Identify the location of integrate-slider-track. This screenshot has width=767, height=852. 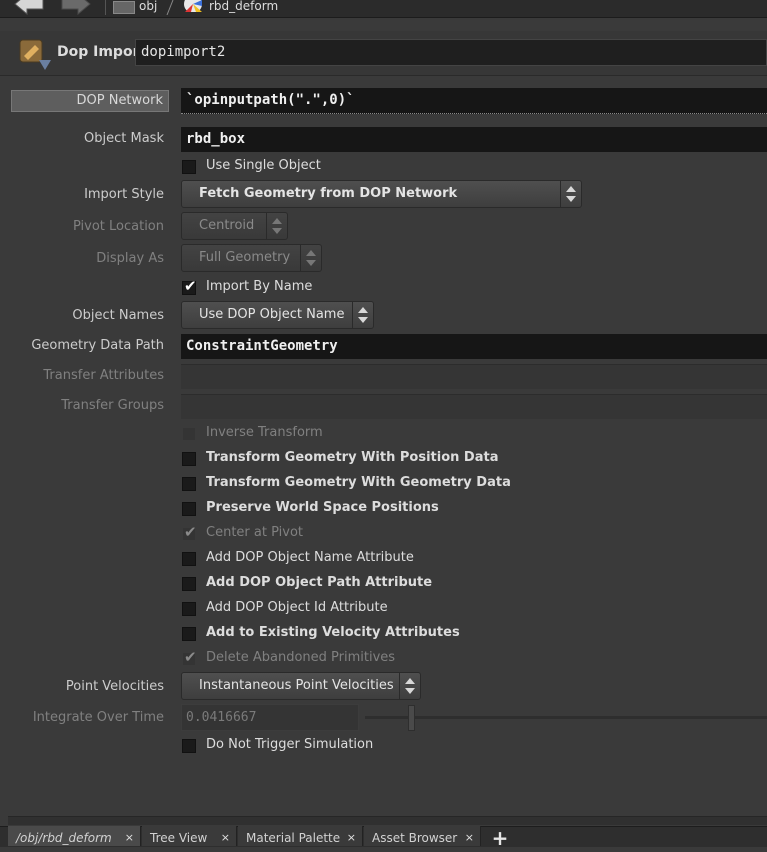
(566, 717).